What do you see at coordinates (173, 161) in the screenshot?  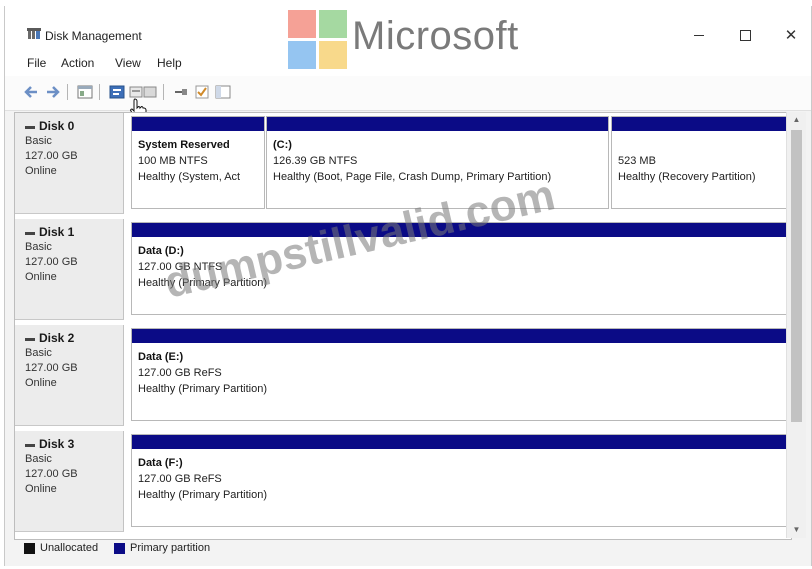 I see `partition-detail: 100 MB NTFS` at bounding box center [173, 161].